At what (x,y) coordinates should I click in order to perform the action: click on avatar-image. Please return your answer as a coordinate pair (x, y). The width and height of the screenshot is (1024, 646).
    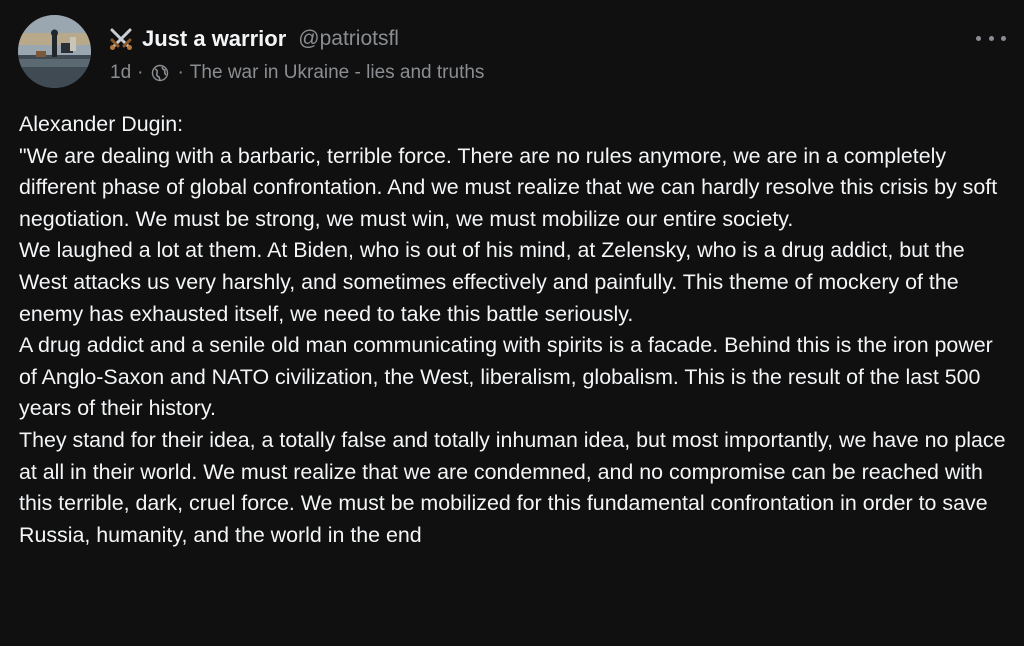
    Looking at the image, I should click on (54, 51).